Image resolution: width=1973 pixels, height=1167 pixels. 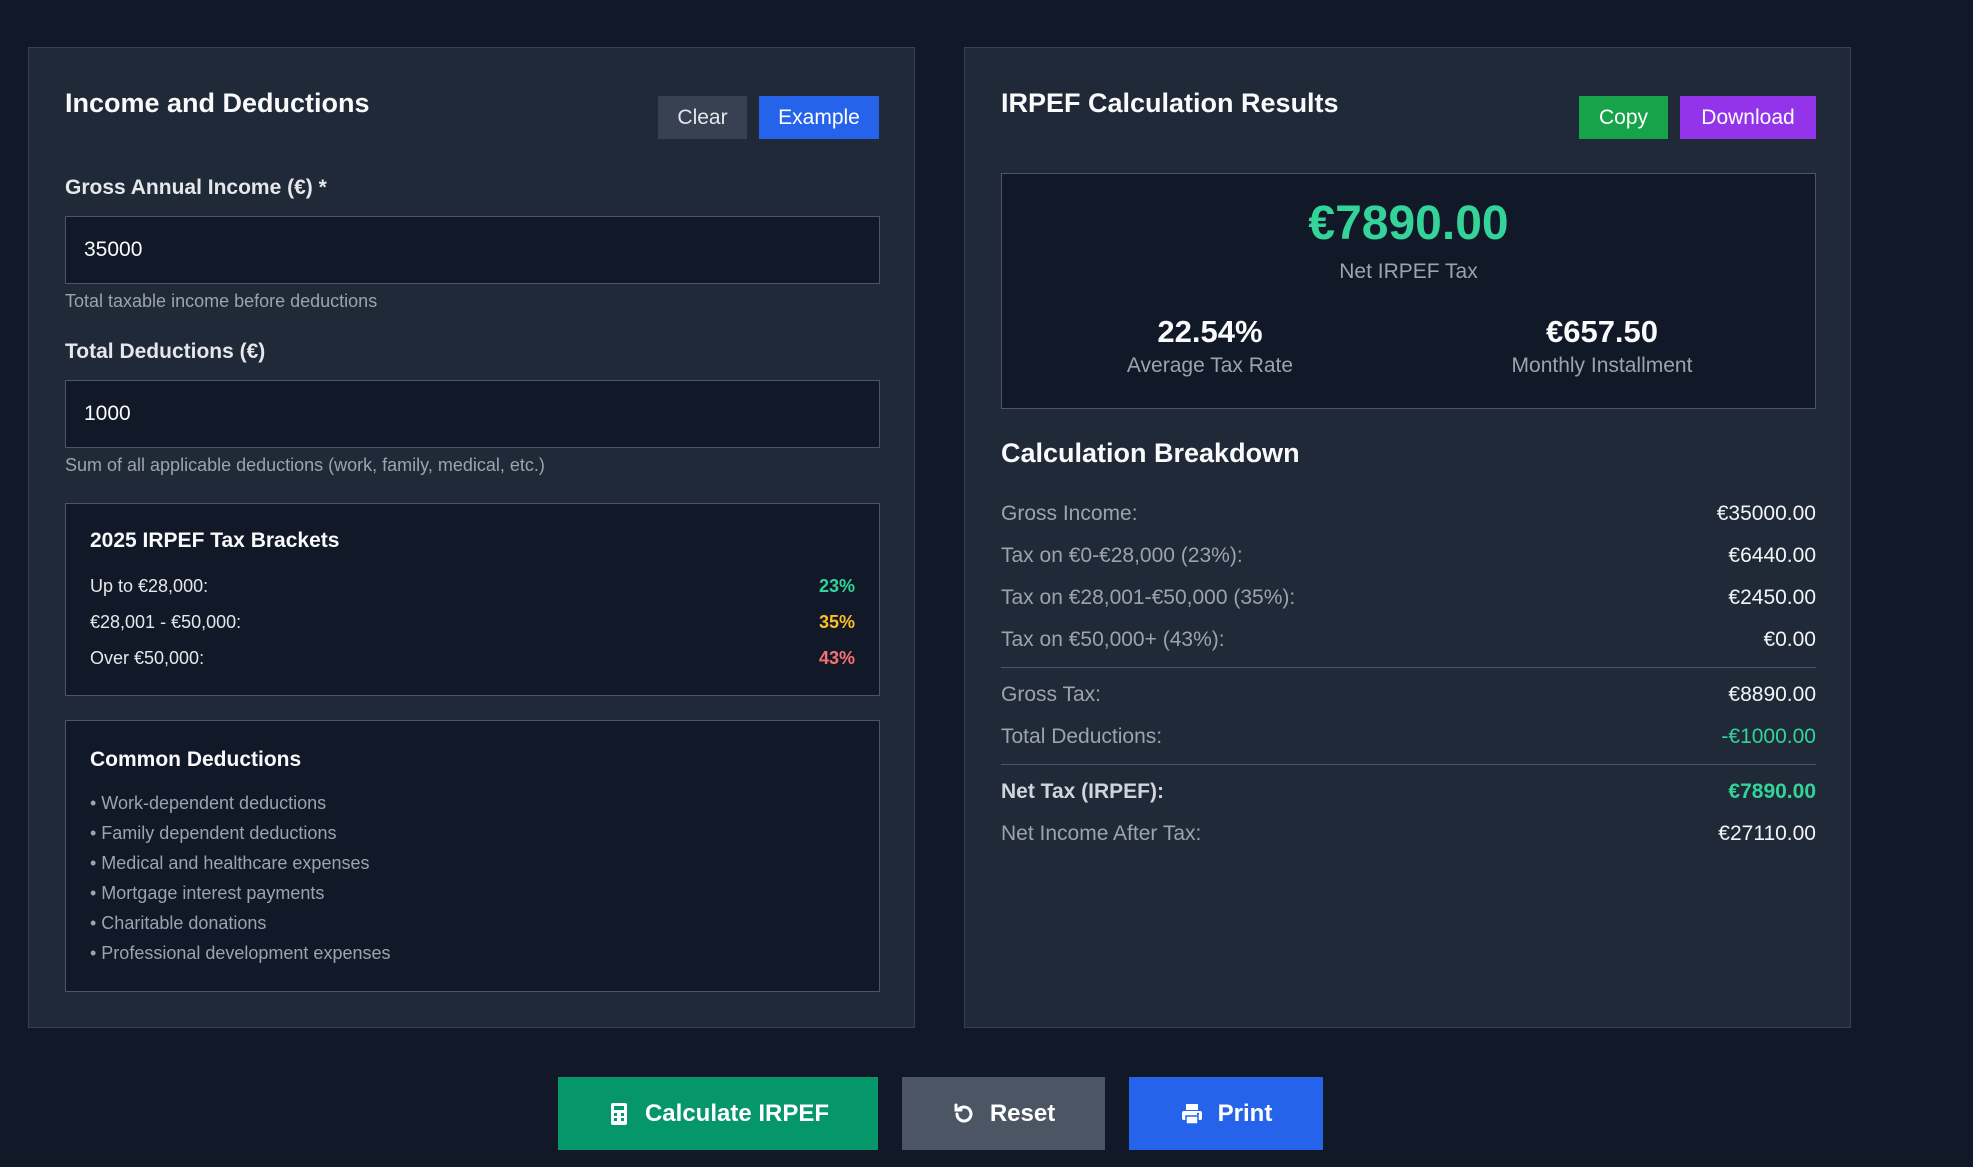 What do you see at coordinates (1210, 365) in the screenshot?
I see `average-rate-label: Average Tax Rate` at bounding box center [1210, 365].